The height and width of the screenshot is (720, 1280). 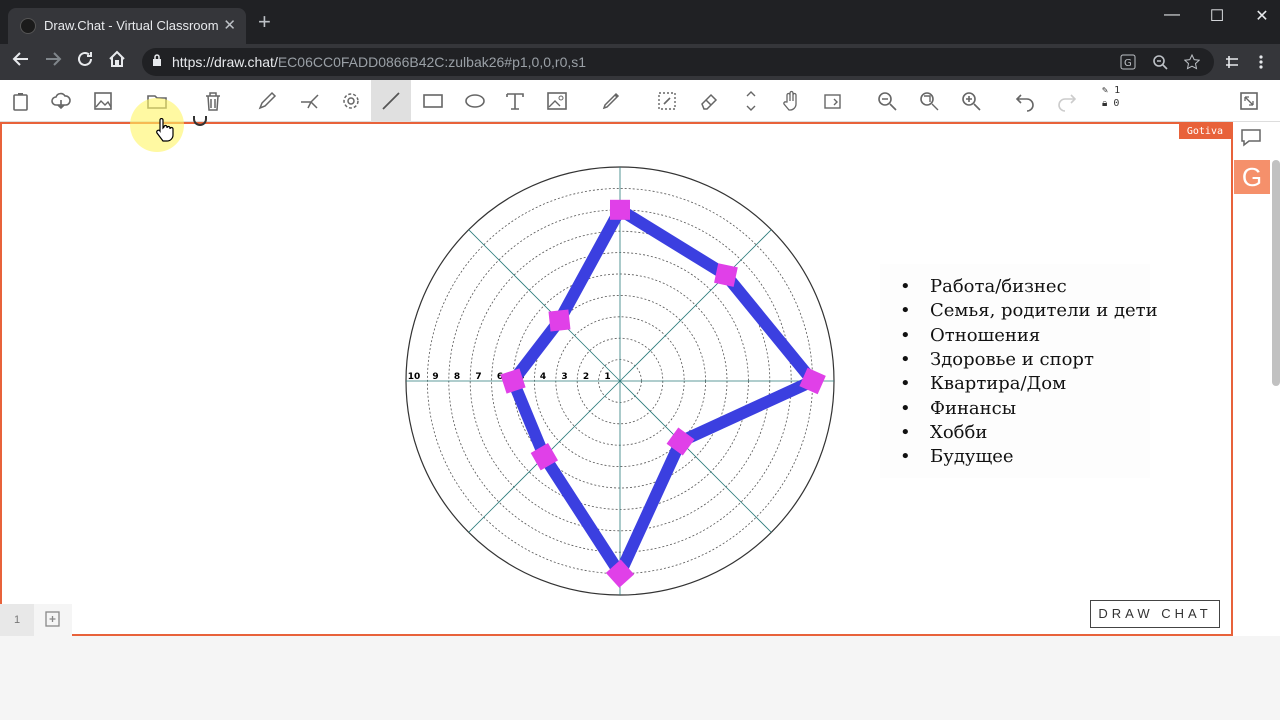 What do you see at coordinates (103, 101) in the screenshot?
I see `image-icon` at bounding box center [103, 101].